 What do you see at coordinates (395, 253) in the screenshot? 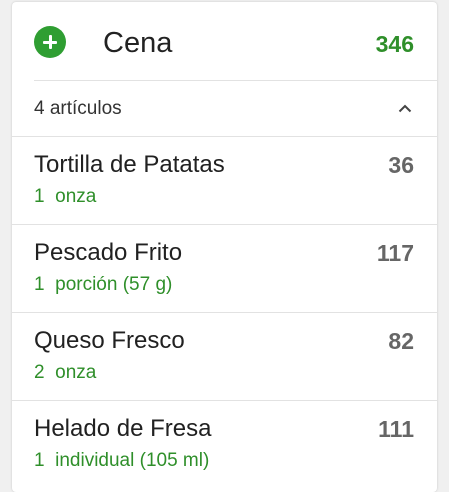
I see `food-calories: 117` at bounding box center [395, 253].